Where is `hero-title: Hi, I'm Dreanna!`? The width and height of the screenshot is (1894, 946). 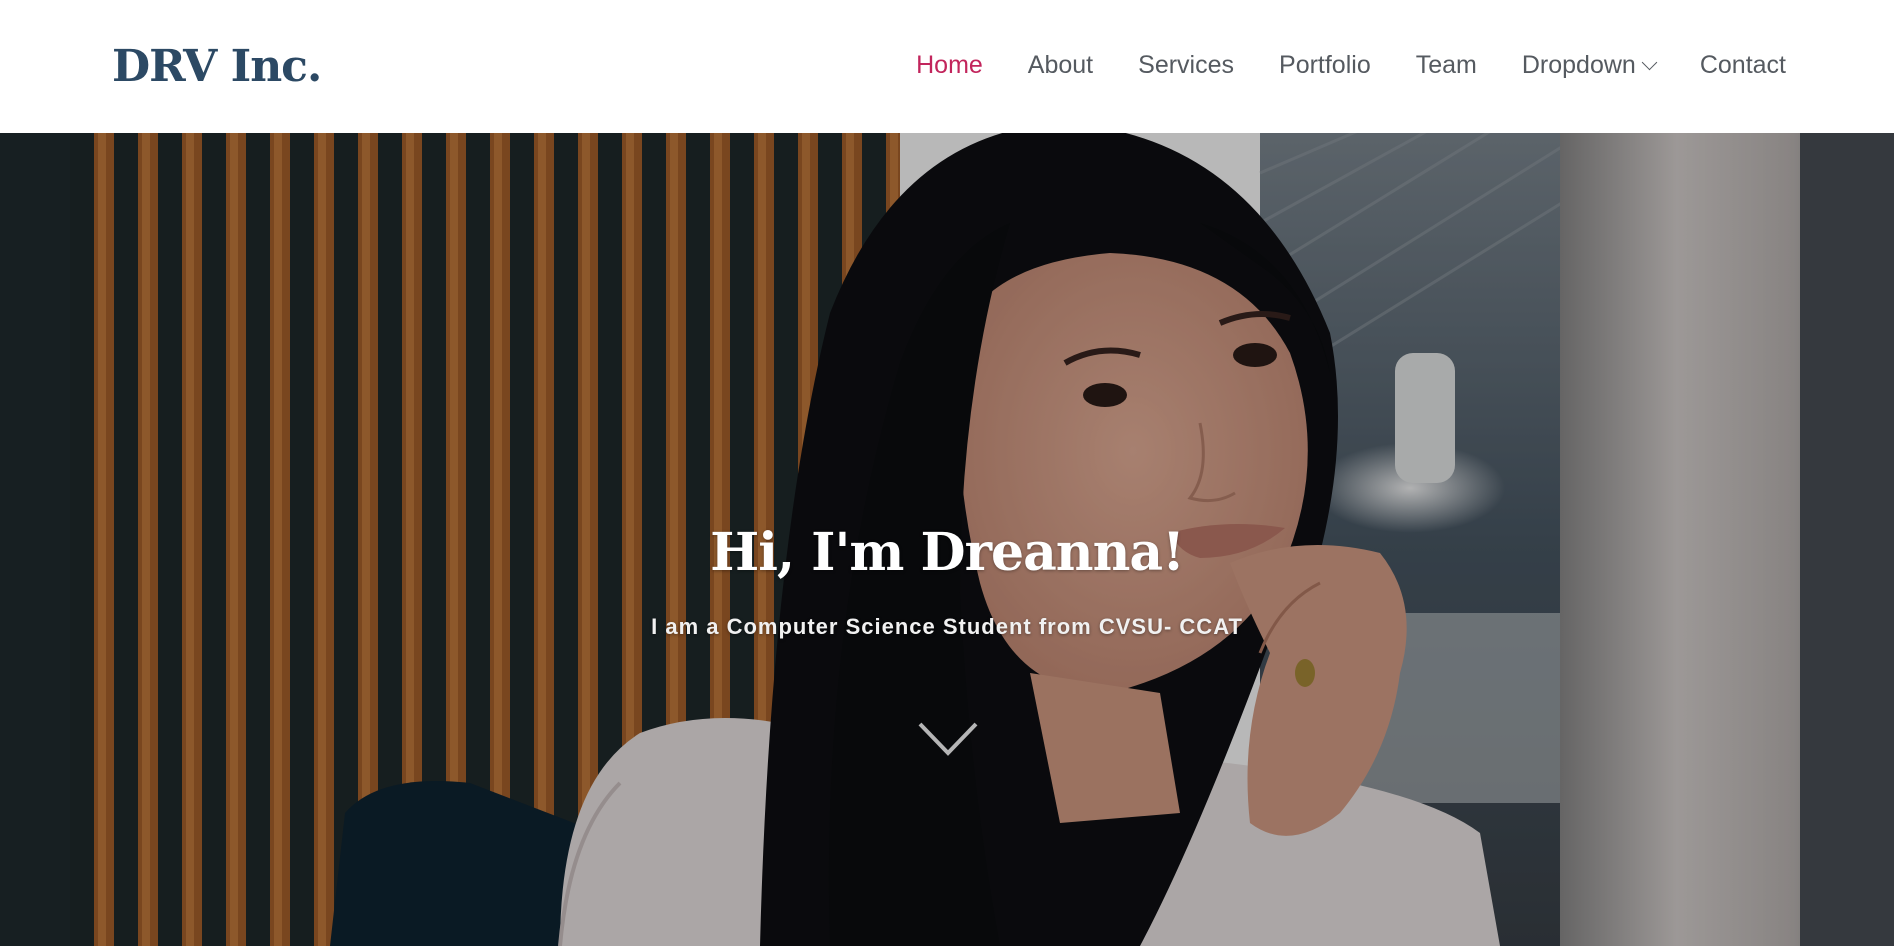
hero-title: Hi, I'm Dreanna! is located at coordinates (947, 552).